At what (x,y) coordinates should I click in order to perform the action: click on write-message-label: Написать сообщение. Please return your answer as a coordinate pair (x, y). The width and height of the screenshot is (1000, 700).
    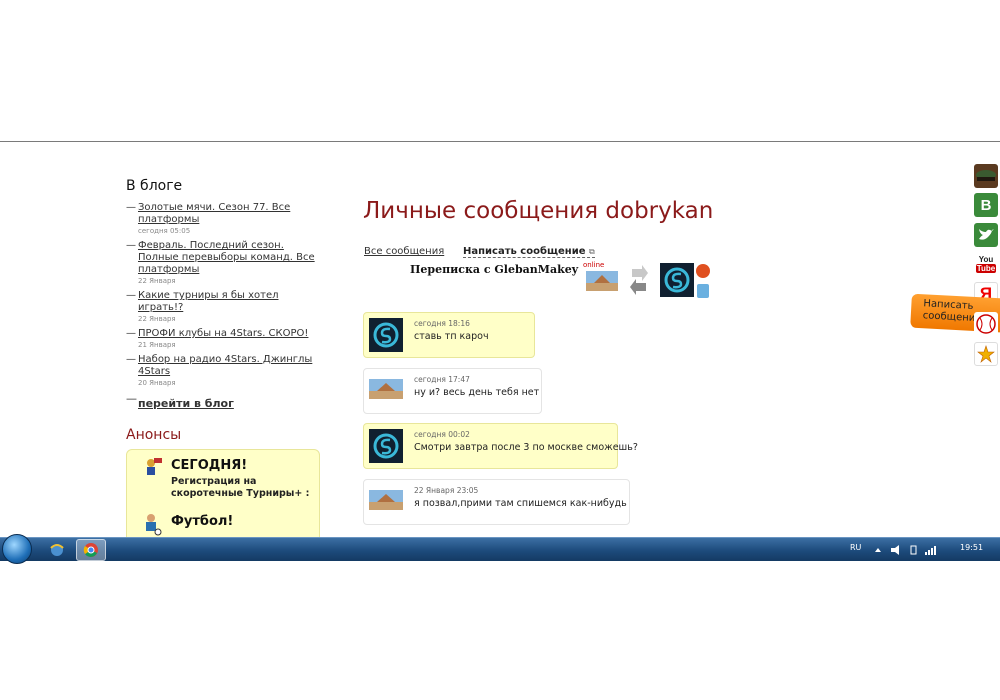
    Looking at the image, I should click on (524, 251).